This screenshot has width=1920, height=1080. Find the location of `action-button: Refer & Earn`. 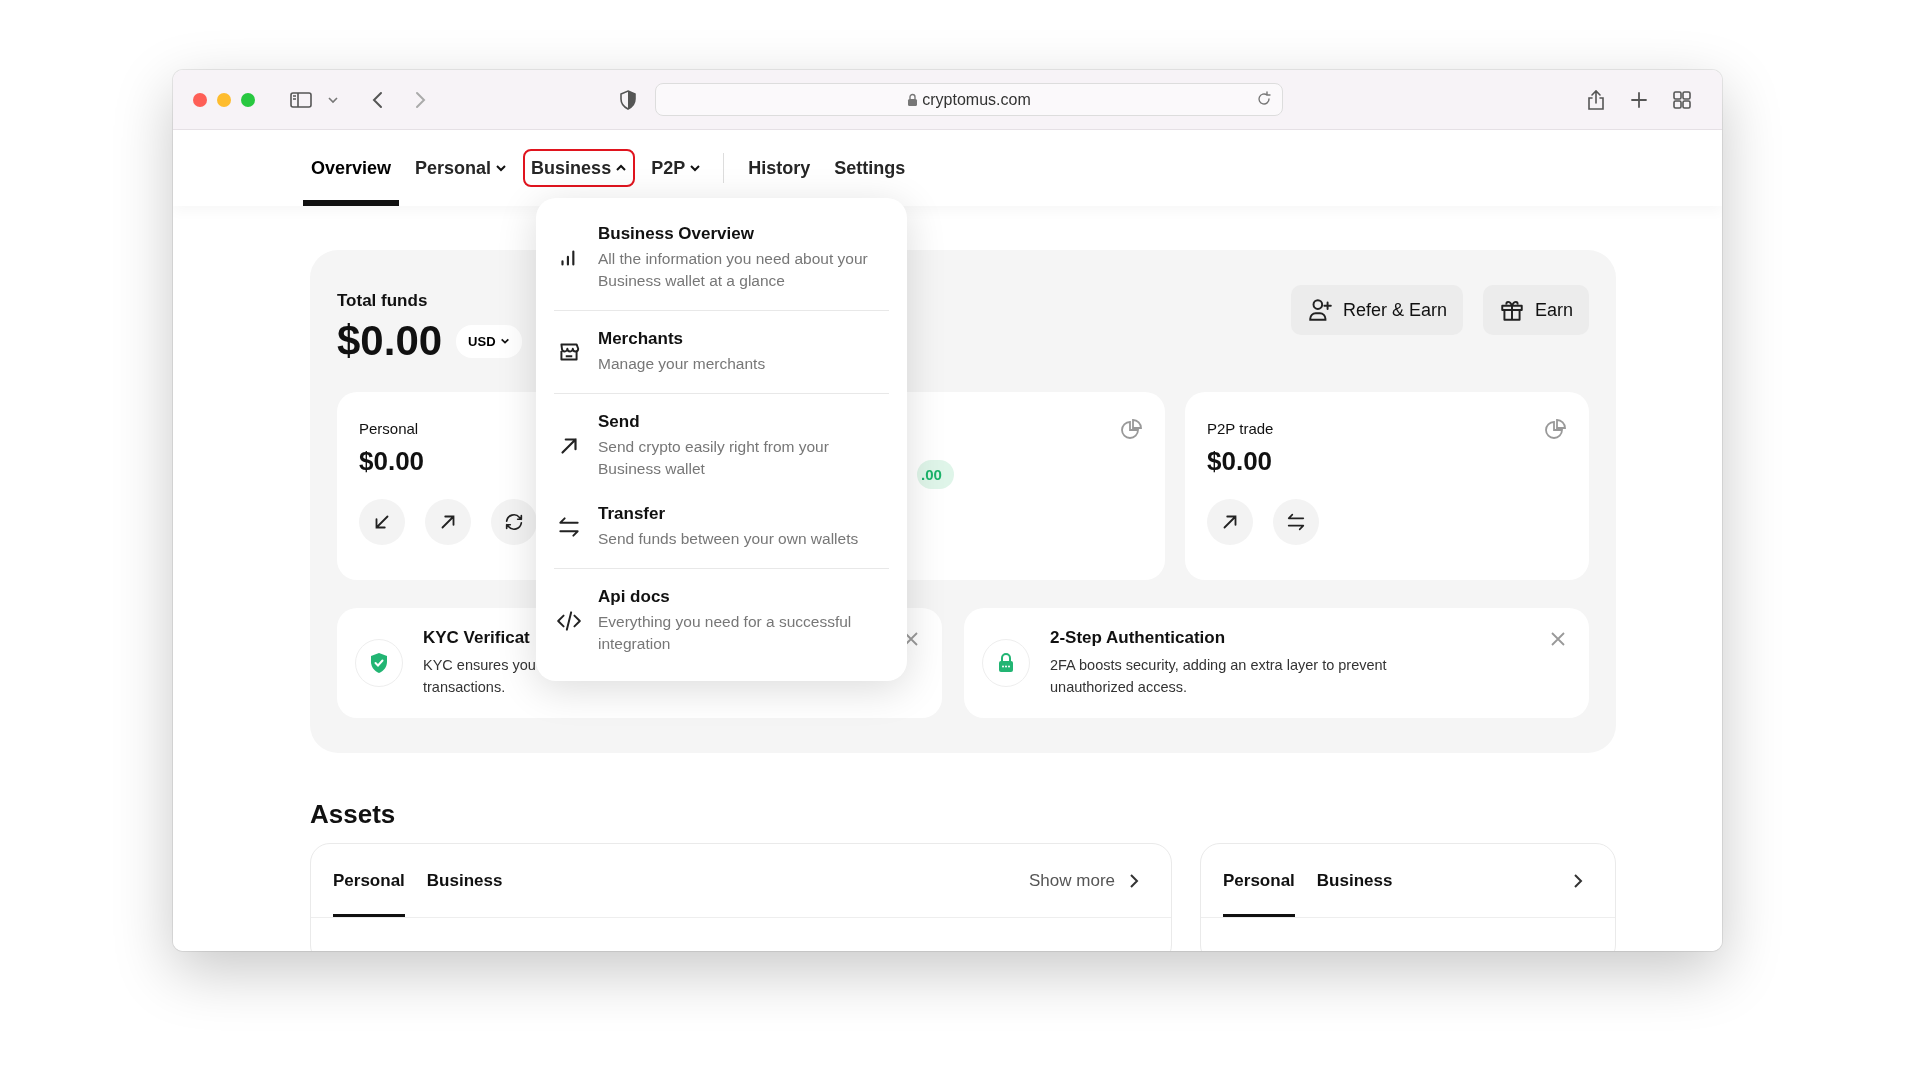

action-button: Refer & Earn is located at coordinates (1376, 310).